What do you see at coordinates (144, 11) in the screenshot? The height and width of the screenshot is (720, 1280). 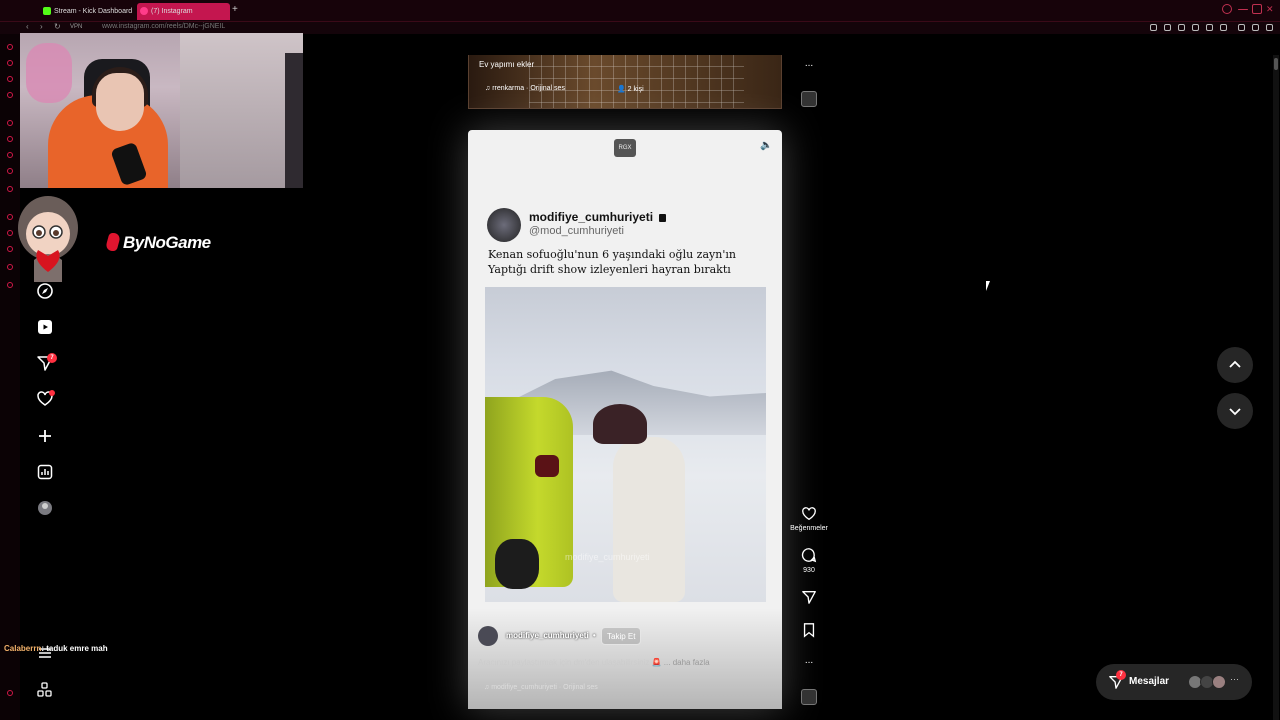 I see `instagram-logo-icon` at bounding box center [144, 11].